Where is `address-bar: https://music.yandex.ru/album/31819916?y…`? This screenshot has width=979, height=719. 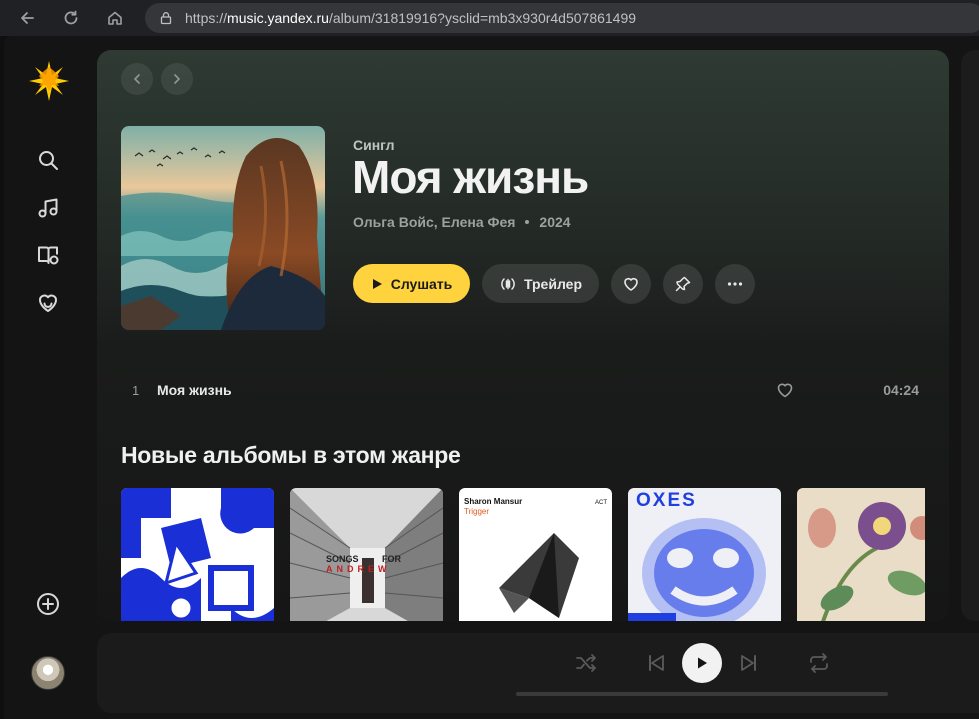 address-bar: https://music.yandex.ru/album/31819916?y… is located at coordinates (562, 18).